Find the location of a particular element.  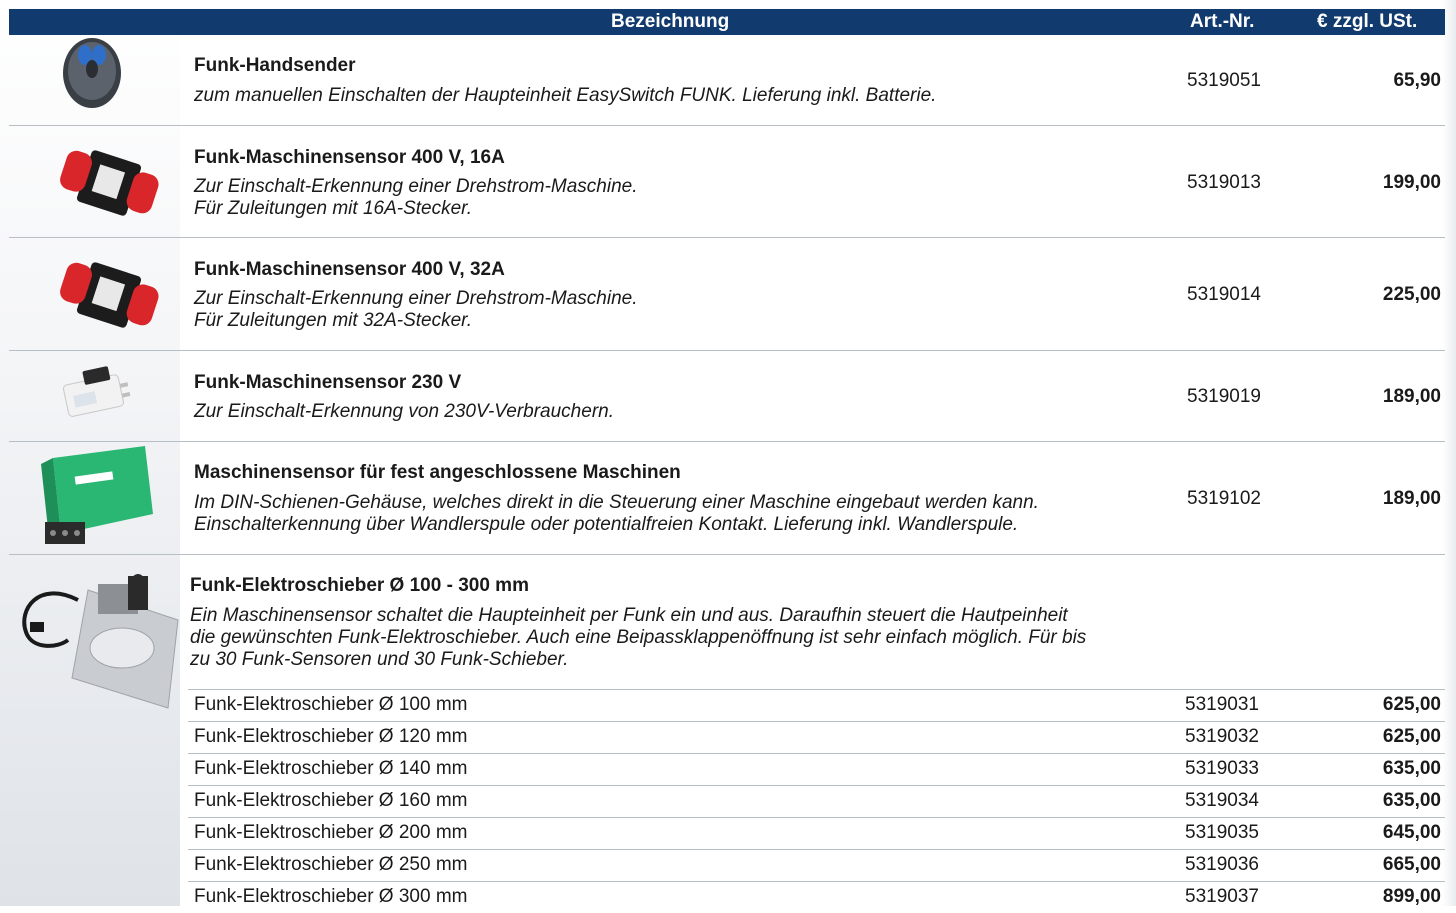

price: 199,00 is located at coordinates (1411, 182).